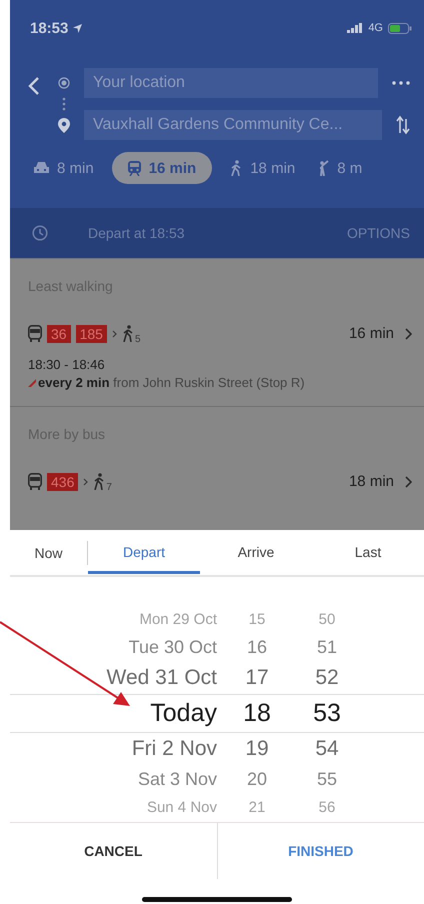 The width and height of the screenshot is (424, 904). Describe the element at coordinates (64, 104) in the screenshot. I see `connector-dots-icon` at that location.